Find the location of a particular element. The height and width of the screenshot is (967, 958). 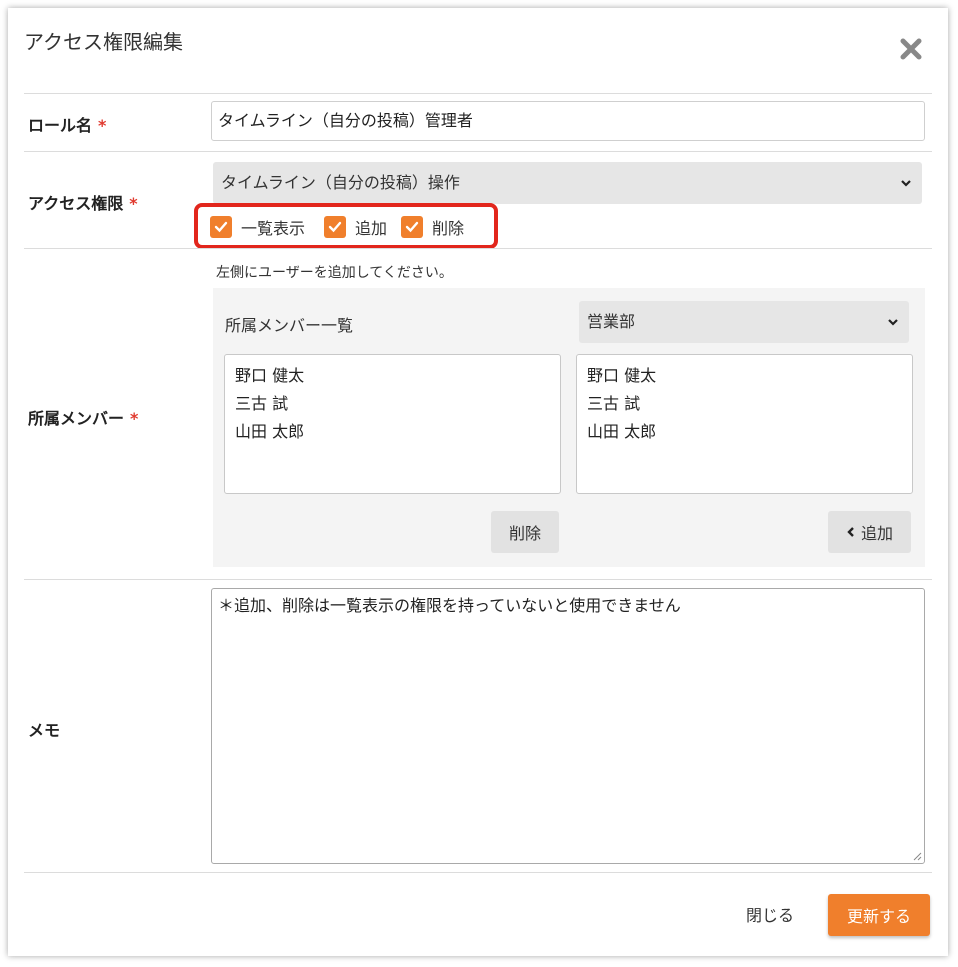

checkbox-add: 追加 is located at coordinates (355, 227).